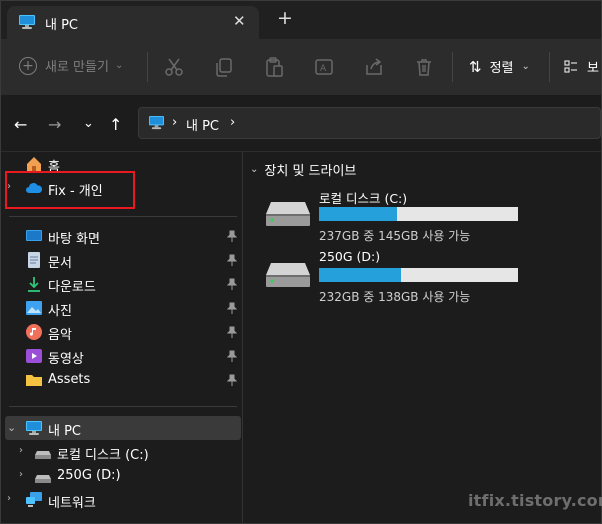  Describe the element at coordinates (77, 67) in the screenshot. I see `new-button-label: 새로 만들기` at that location.